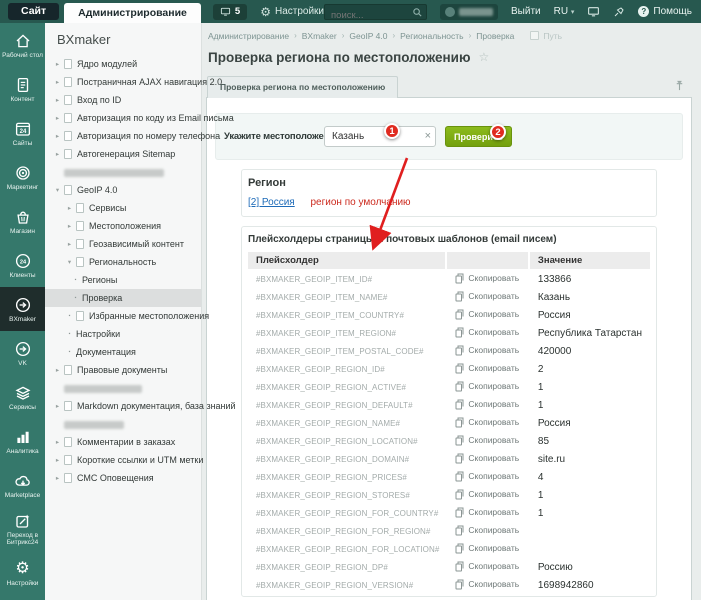 This screenshot has width=701, height=600. What do you see at coordinates (22, 397) in the screenshot?
I see `rail-item-services: Сервисы` at bounding box center [22, 397].